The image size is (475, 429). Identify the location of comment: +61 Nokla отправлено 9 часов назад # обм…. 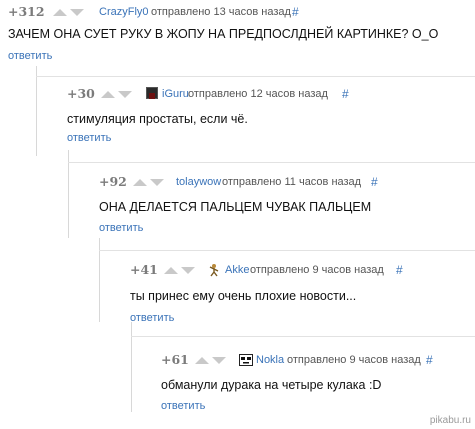
(302, 384).